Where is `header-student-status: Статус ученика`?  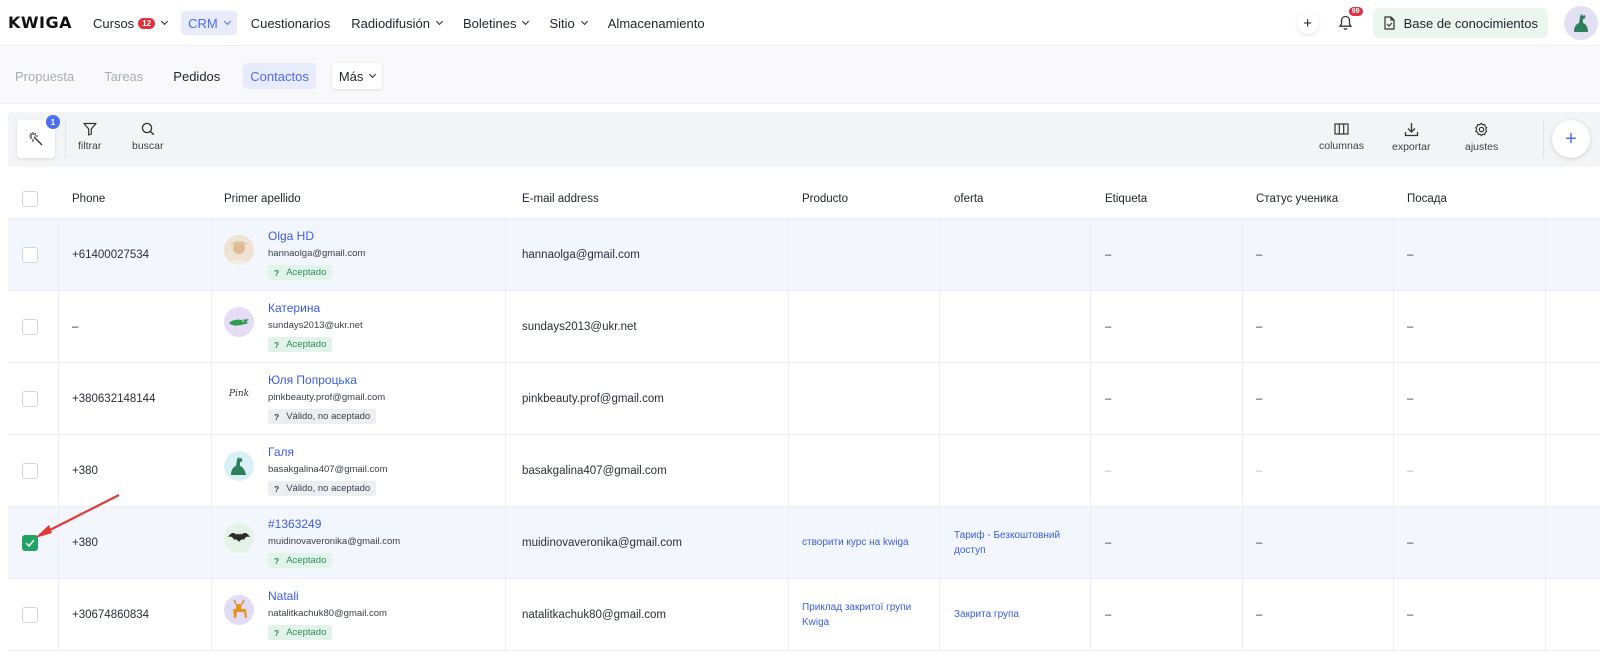
header-student-status: Статус ученика is located at coordinates (1297, 199).